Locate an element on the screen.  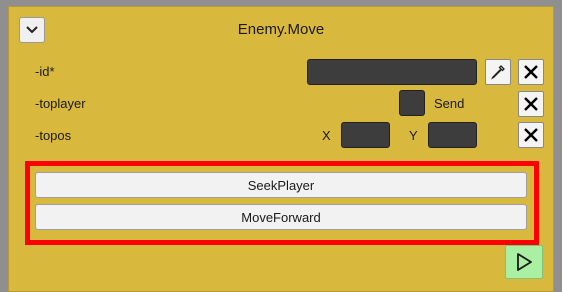
toplayer-remove-button is located at coordinates (531, 104).